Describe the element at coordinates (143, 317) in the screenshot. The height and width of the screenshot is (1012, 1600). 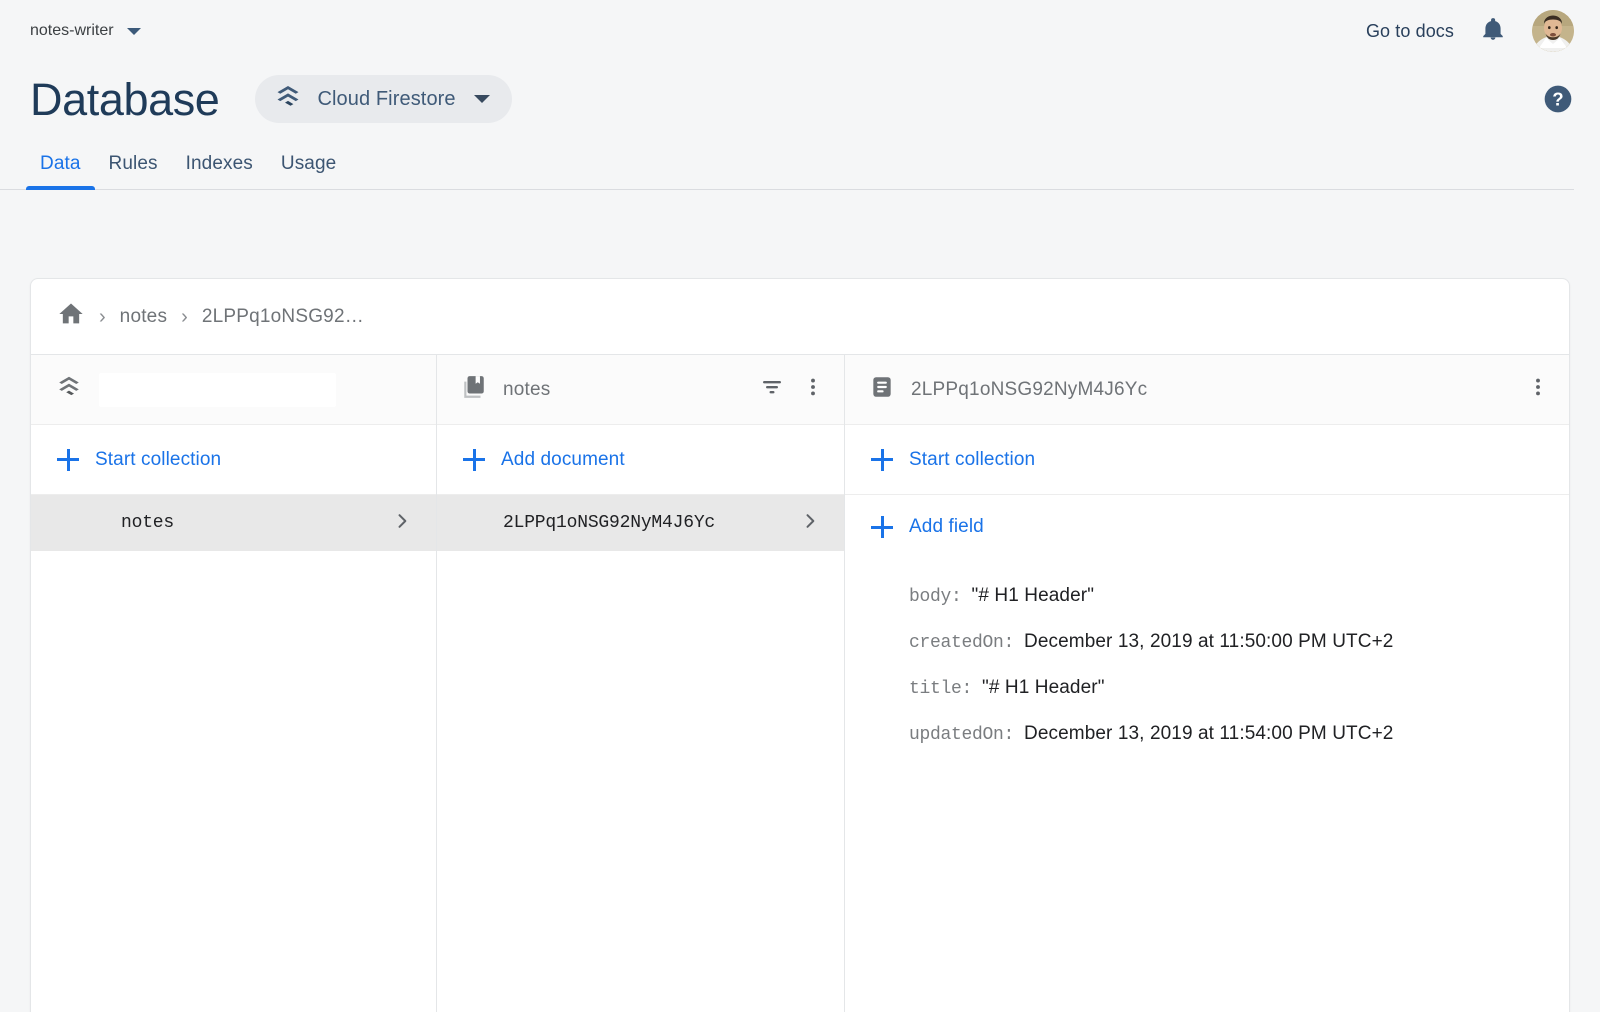
I see `breadcrumb-item-notes: notes` at that location.